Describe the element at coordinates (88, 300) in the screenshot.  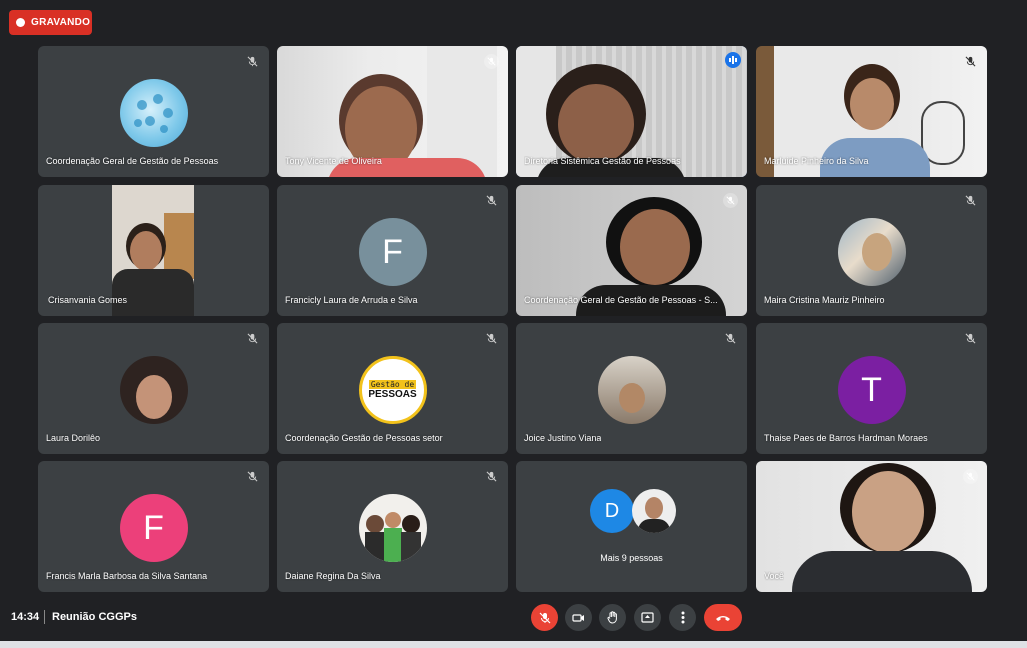
I see `participant-name: Crisanvania Gomes` at that location.